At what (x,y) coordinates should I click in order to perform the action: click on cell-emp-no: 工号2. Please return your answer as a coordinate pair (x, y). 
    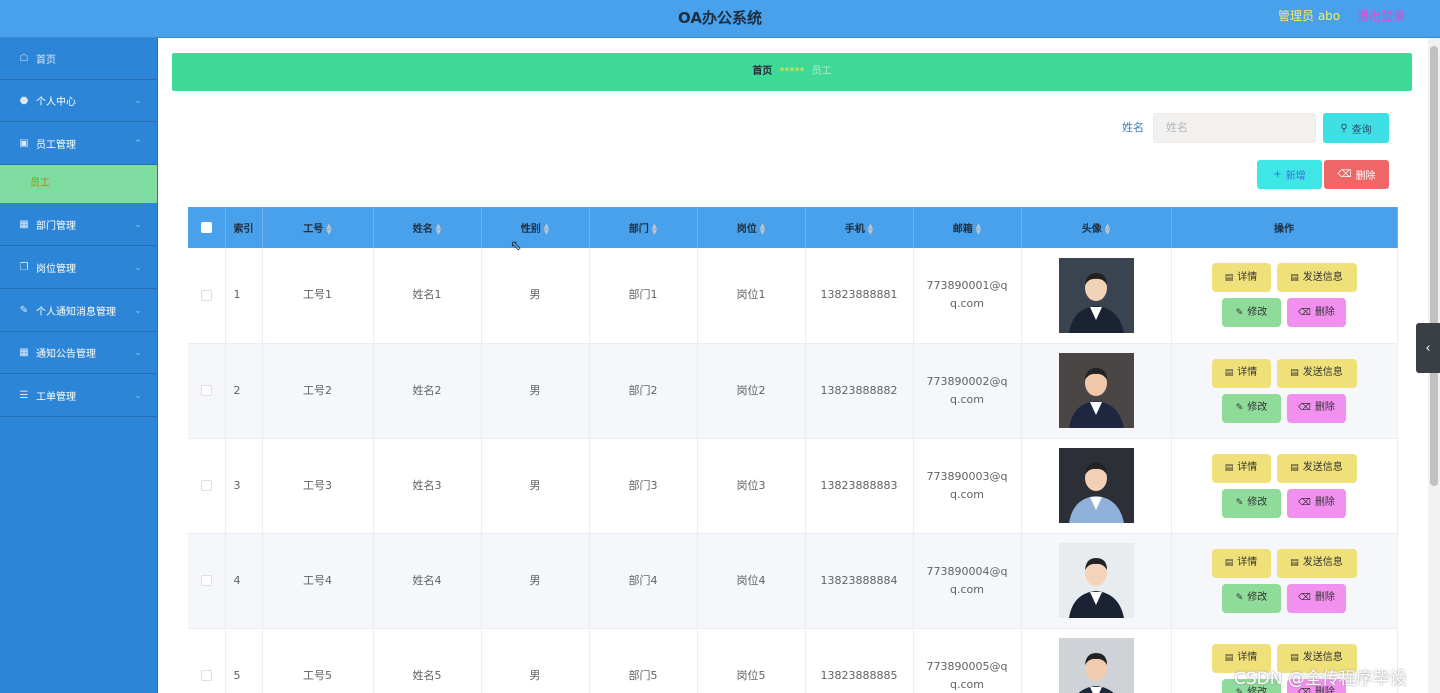
    Looking at the image, I should click on (318, 391).